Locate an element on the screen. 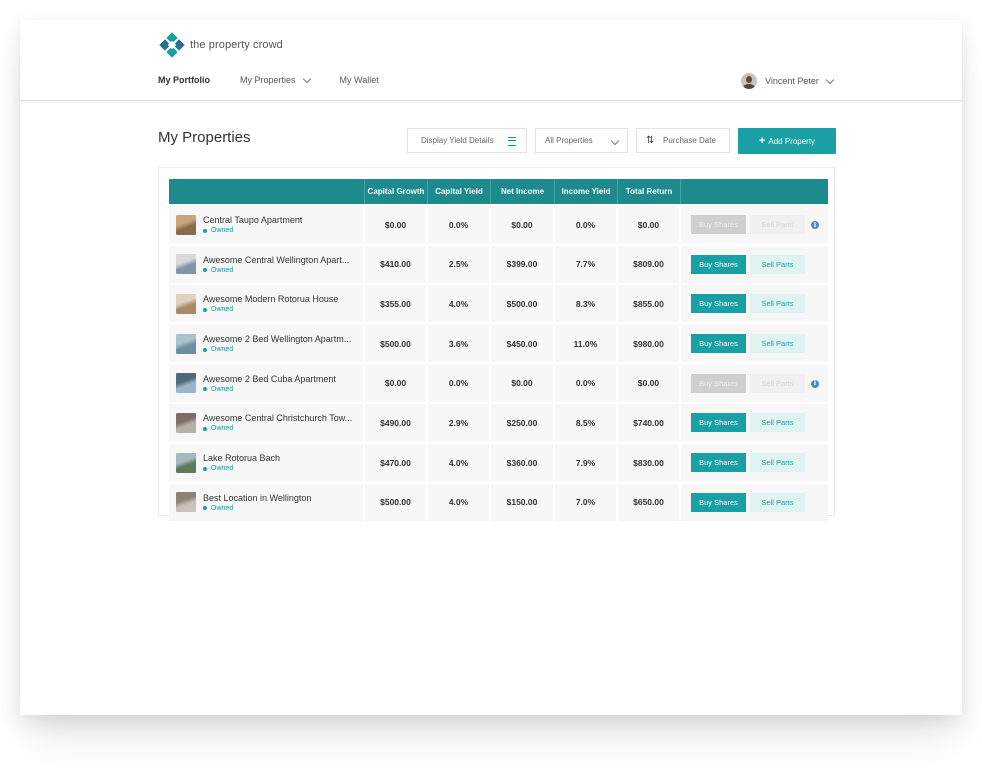  income-yield-cell: 7.7% is located at coordinates (586, 264).